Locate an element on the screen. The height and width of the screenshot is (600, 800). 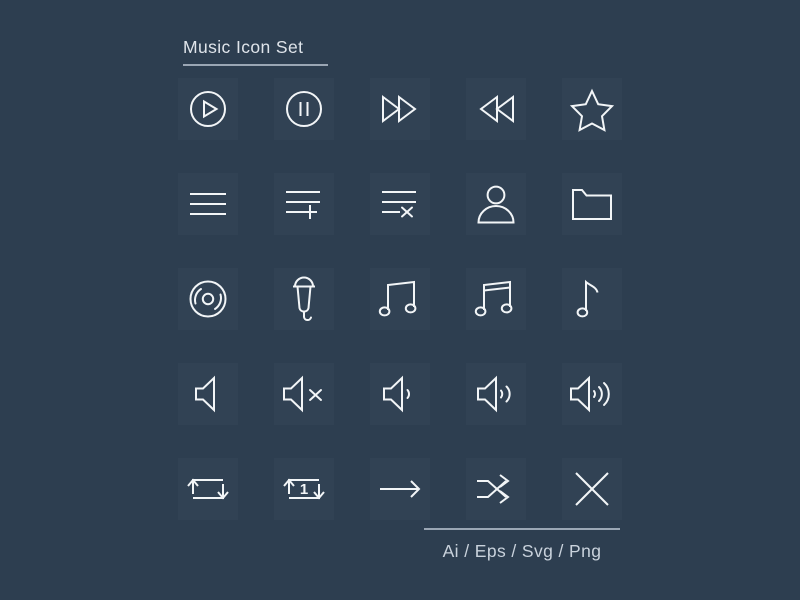
volume-off-icon is located at coordinates (205, 394).